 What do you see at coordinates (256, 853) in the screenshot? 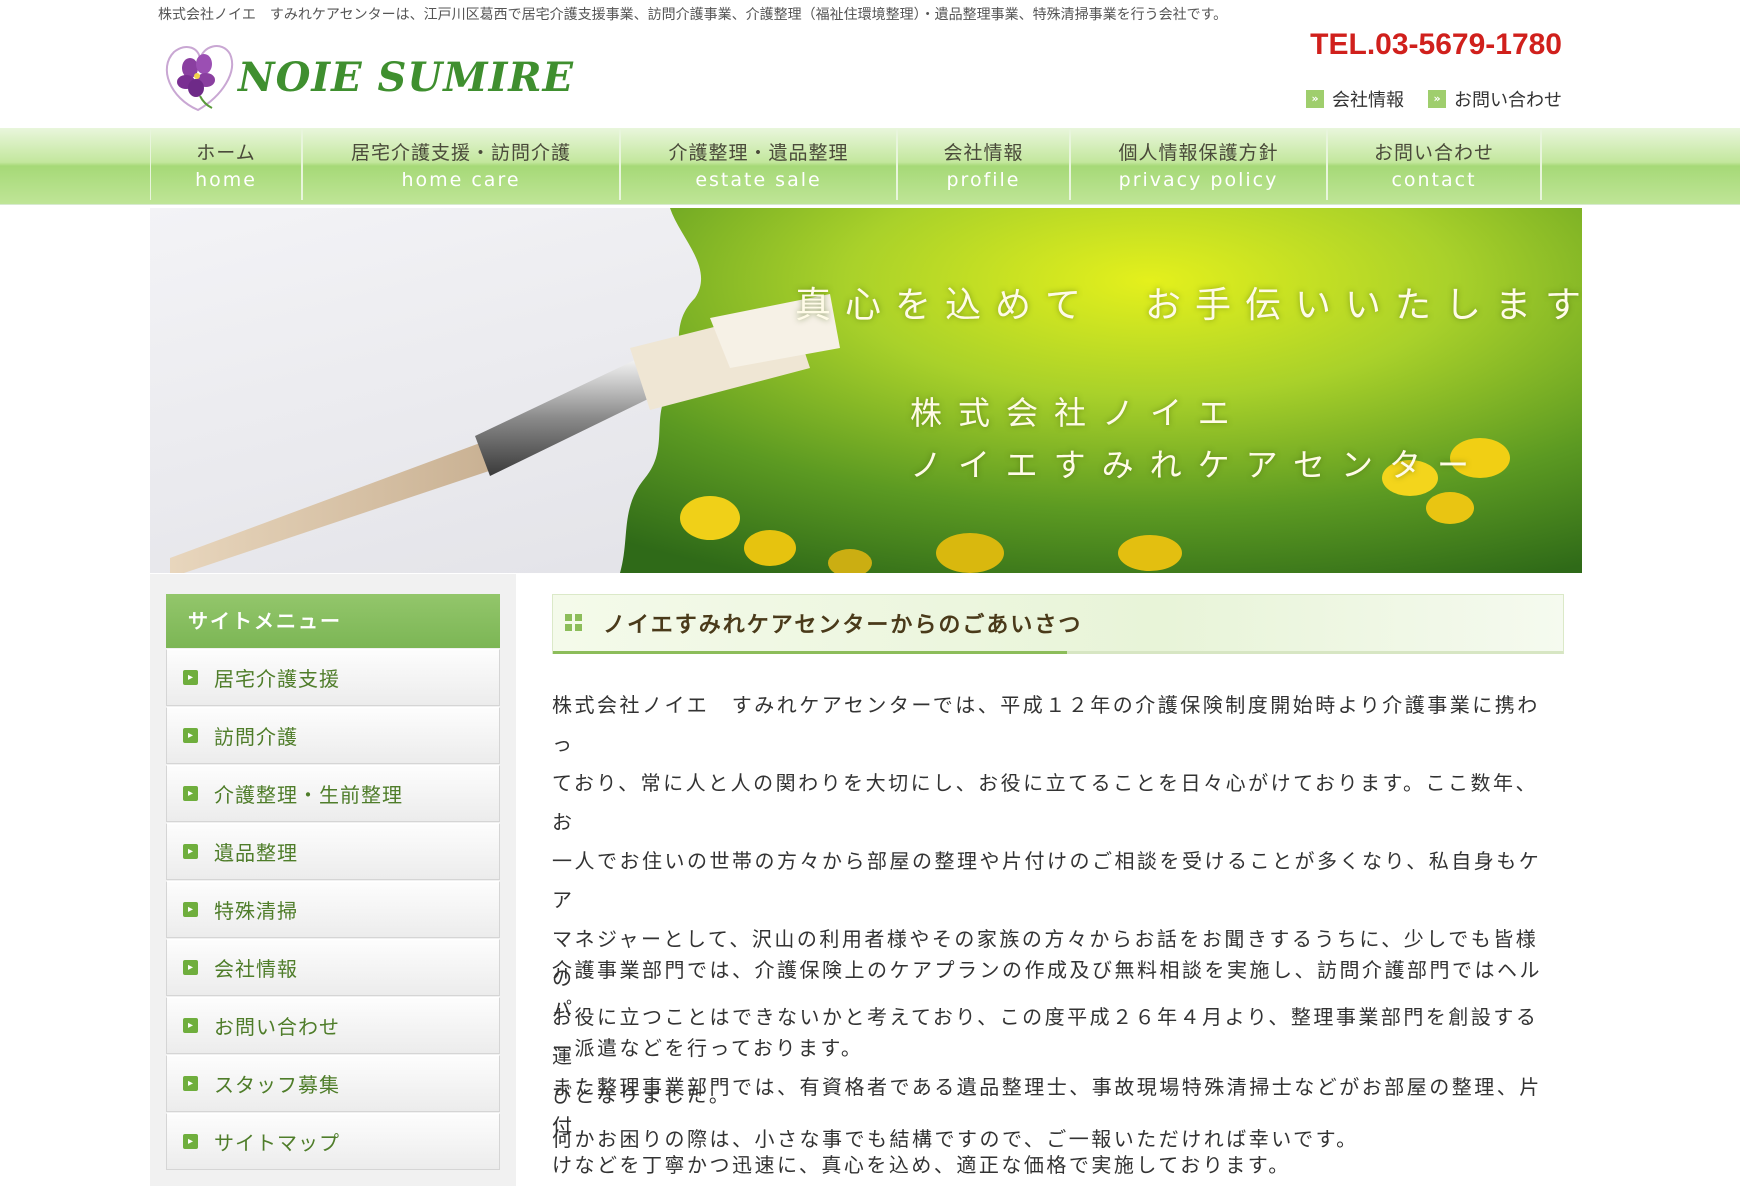
I see `sidebar-item-label: 遺品整理` at bounding box center [256, 853].